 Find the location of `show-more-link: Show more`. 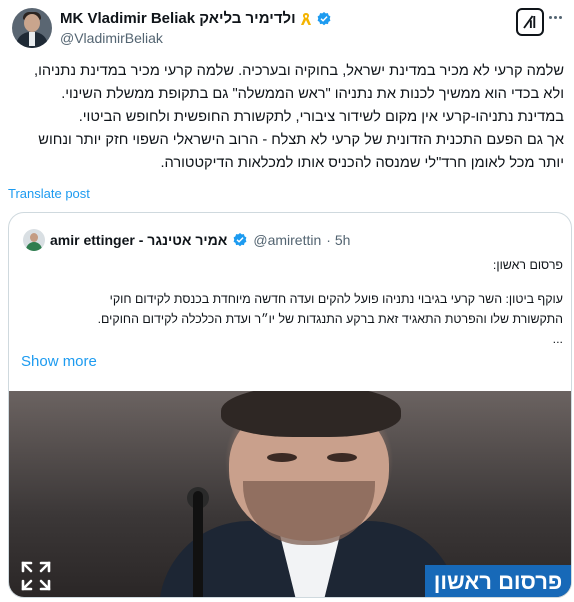

show-more-link: Show more is located at coordinates (59, 361).